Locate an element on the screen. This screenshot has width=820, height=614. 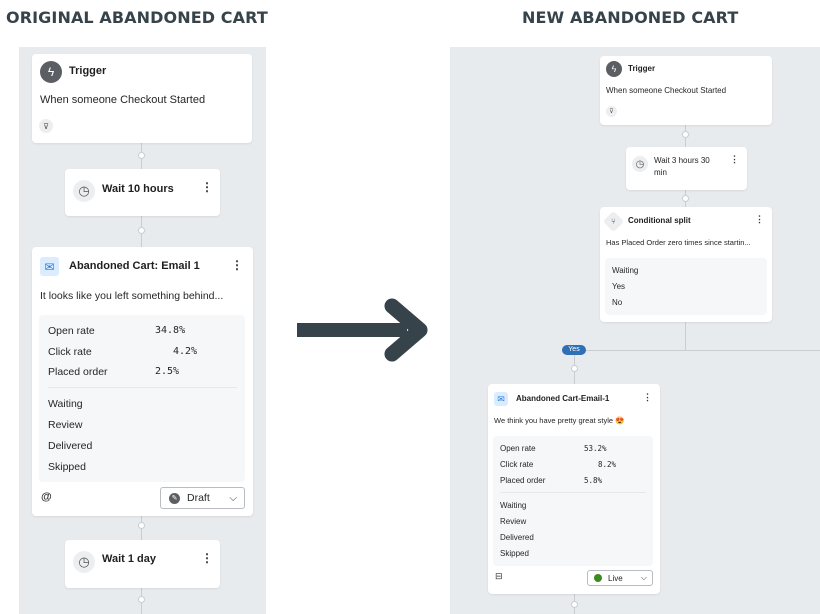
stat-value: 53.2% is located at coordinates (595, 448).